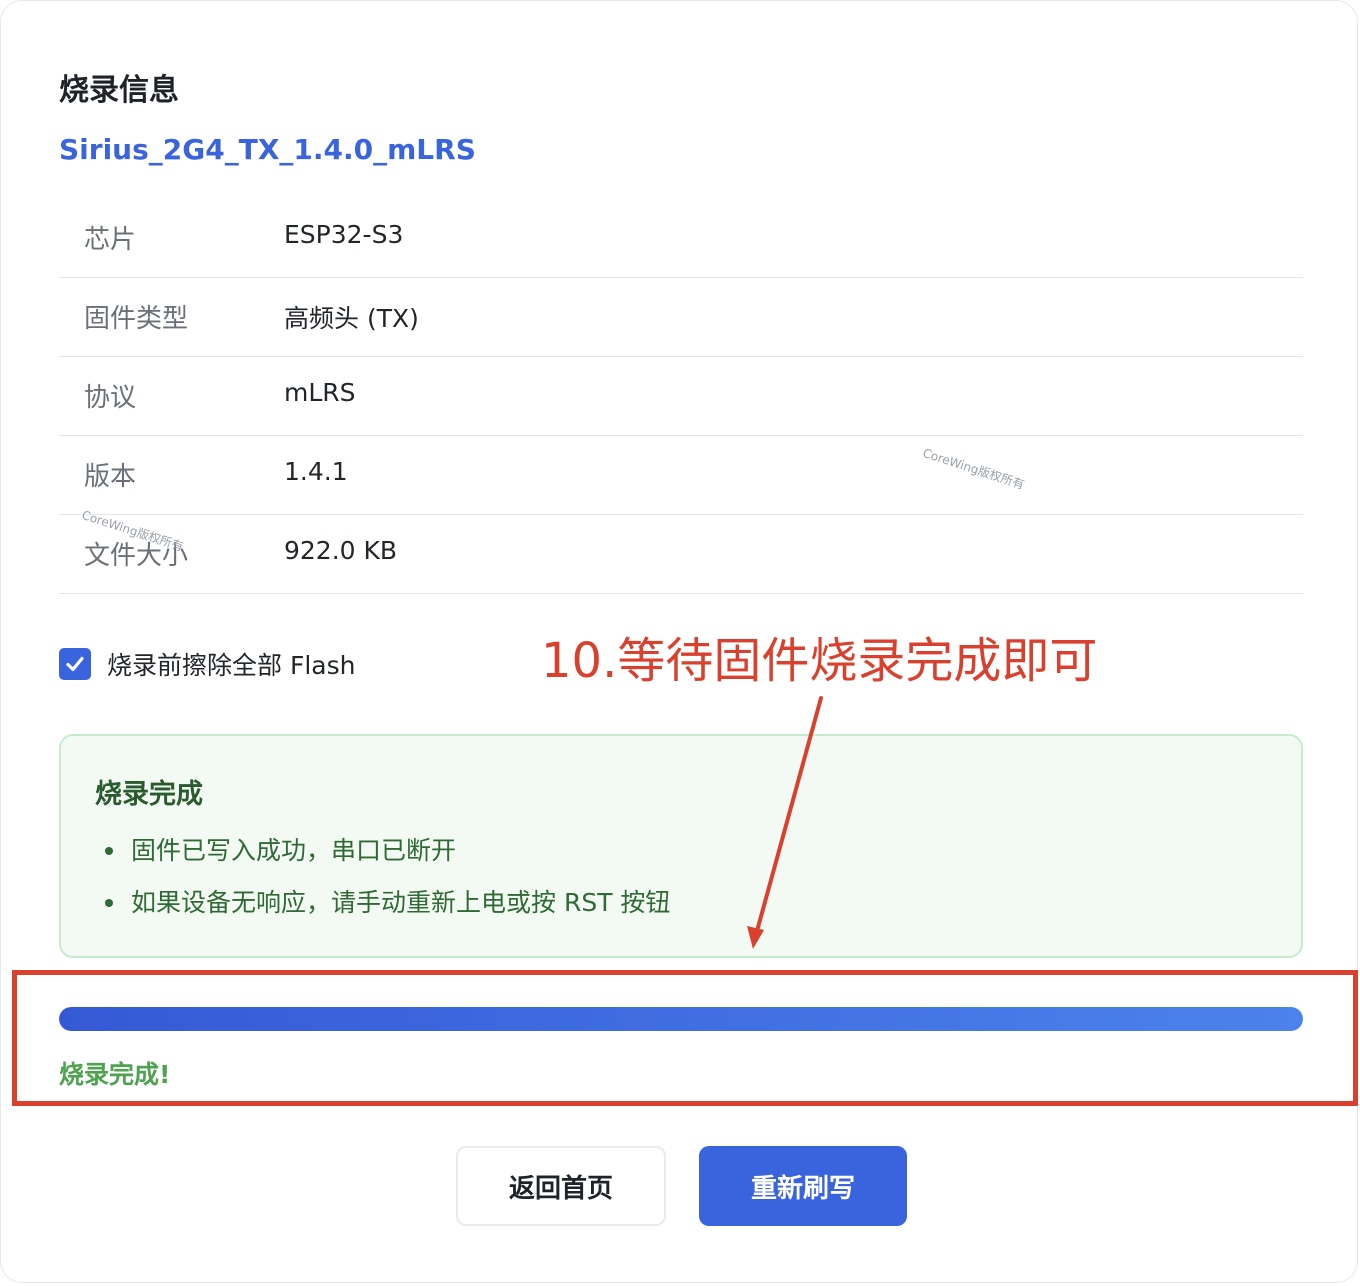 The image size is (1360, 1286). I want to click on erase-flash-checkbox, so click(75, 664).